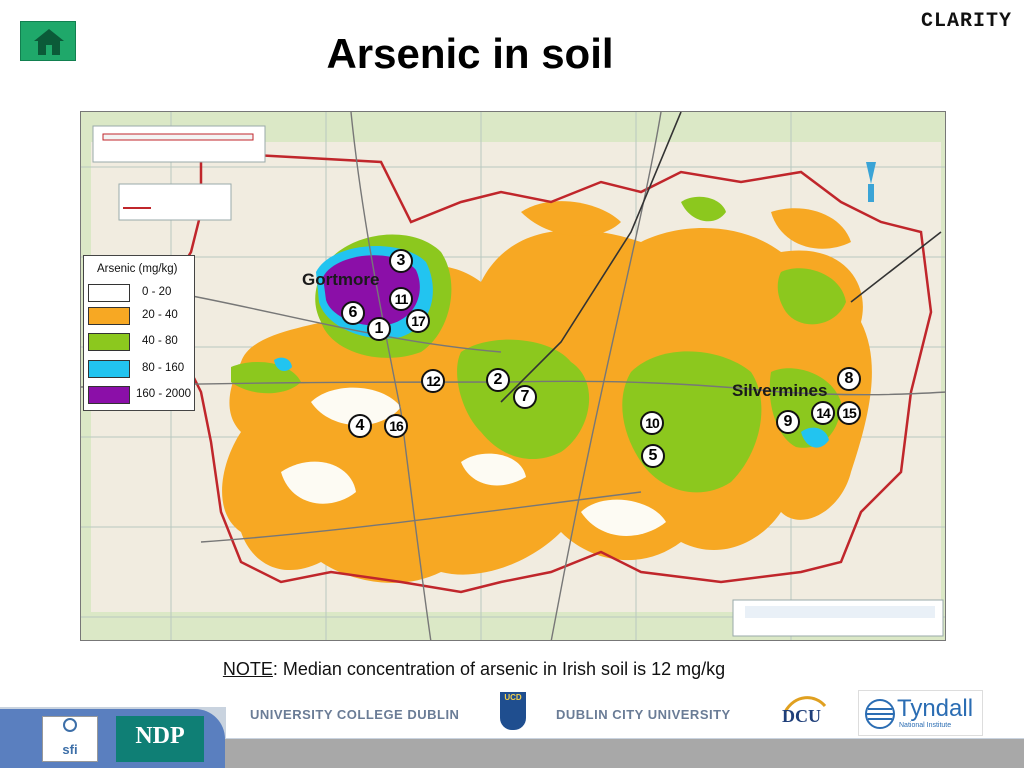  What do you see at coordinates (470, 53) in the screenshot?
I see `page-title: Arsenic in soil` at bounding box center [470, 53].